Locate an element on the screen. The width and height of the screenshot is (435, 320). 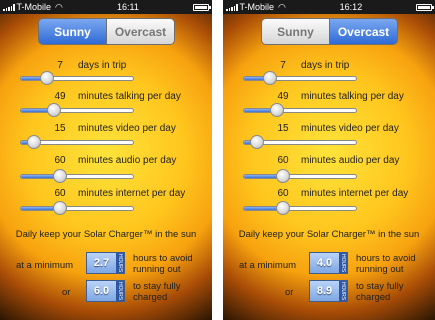
minimum-hours-box: 4.0 HOURS is located at coordinates (328, 263).